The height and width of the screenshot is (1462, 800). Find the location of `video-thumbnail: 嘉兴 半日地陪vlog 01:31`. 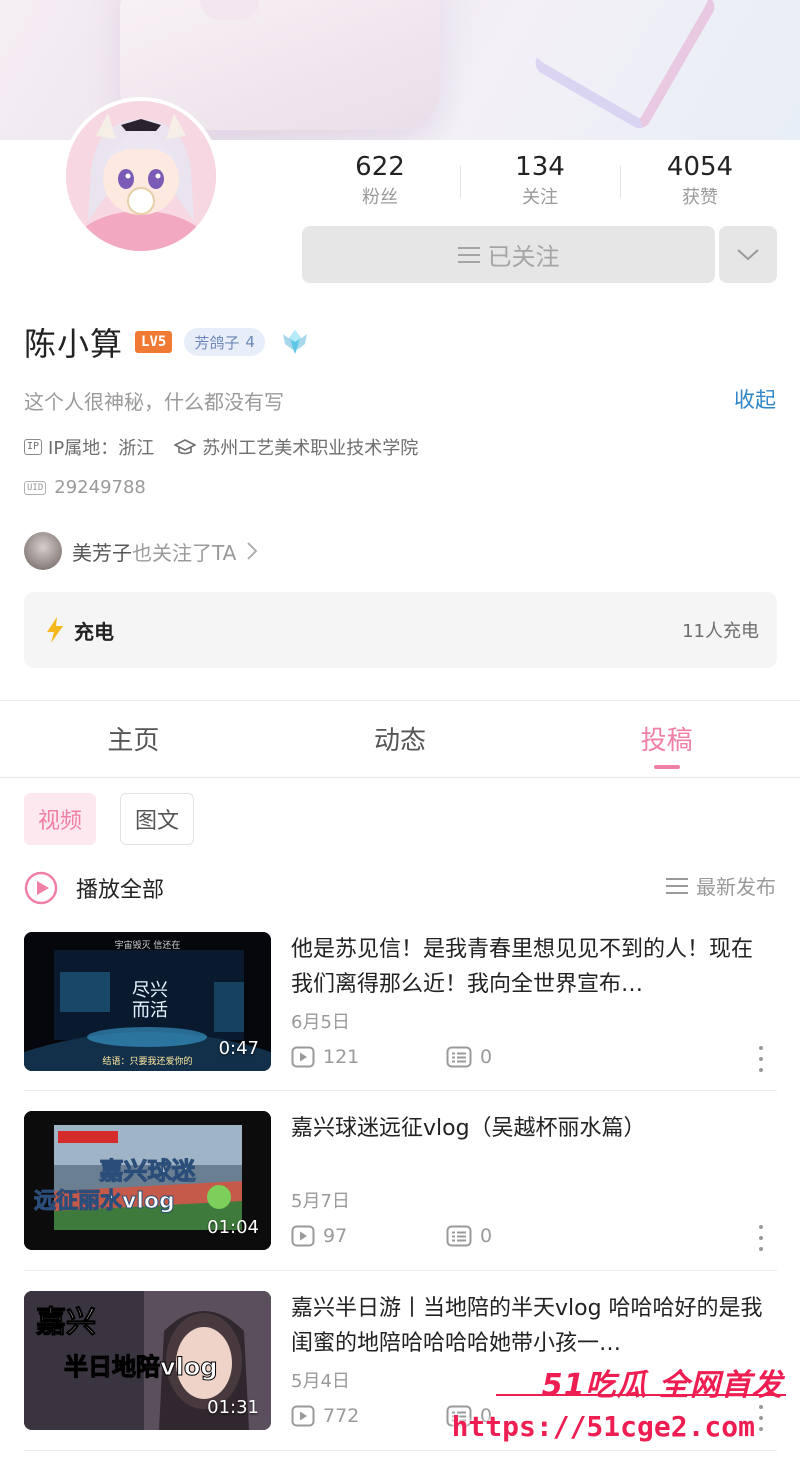

video-thumbnail: 嘉兴 半日地陪vlog 01:31 is located at coordinates (147, 1360).